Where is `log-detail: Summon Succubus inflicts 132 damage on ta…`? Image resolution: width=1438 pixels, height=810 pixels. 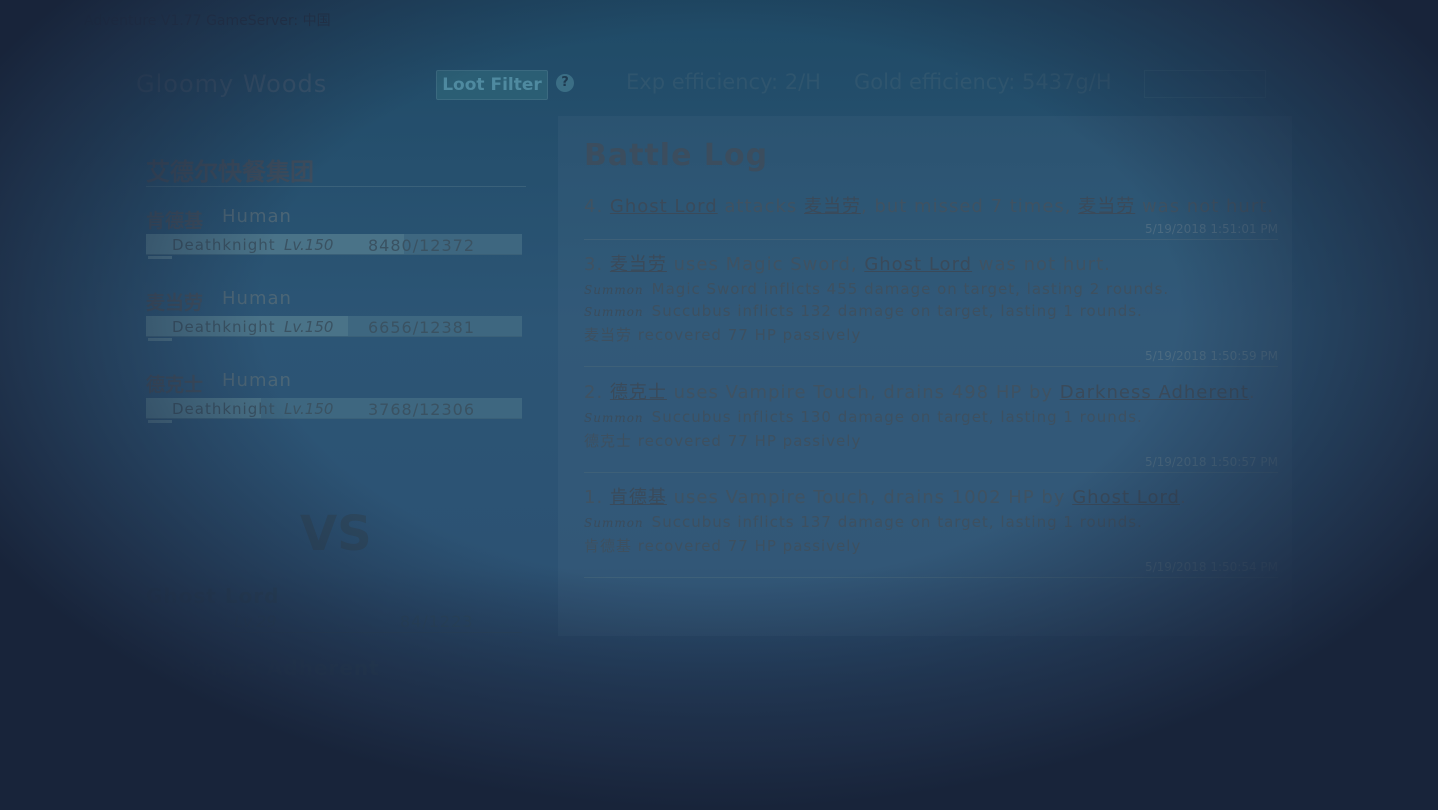 log-detail: Summon Succubus inflicts 132 damage on ta… is located at coordinates (931, 311).